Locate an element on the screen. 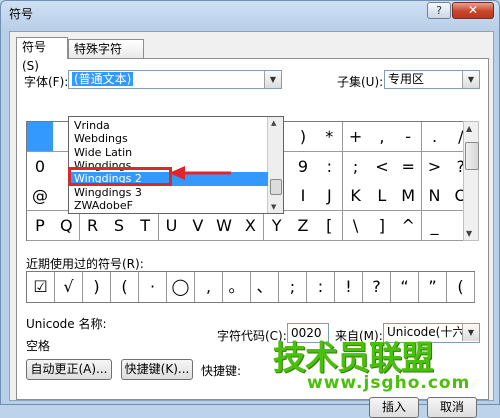 The height and width of the screenshot is (418, 500). tab-special-characters: 特殊字符(P) is located at coordinates (106, 57).